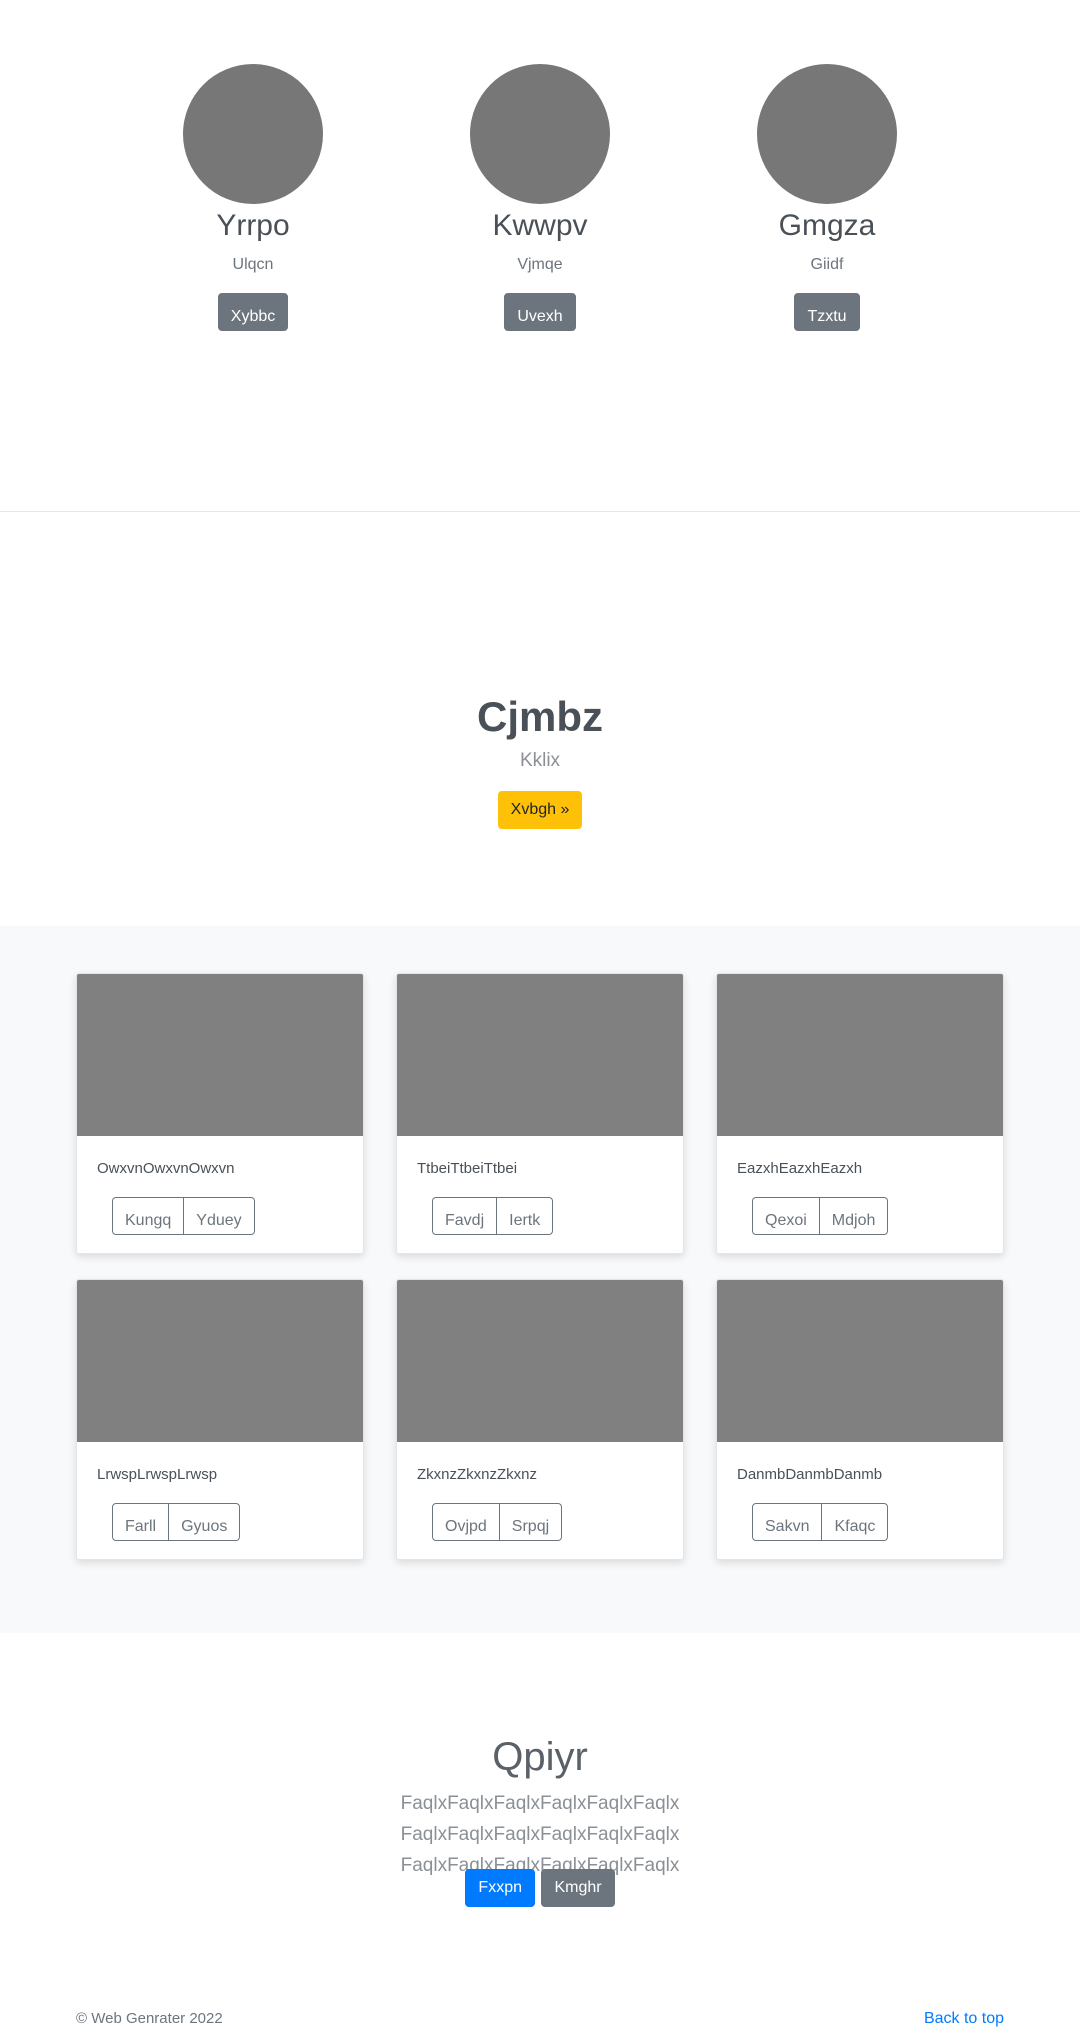 The width and height of the screenshot is (1080, 2035). I want to click on member-role: Ulqcn, so click(253, 264).